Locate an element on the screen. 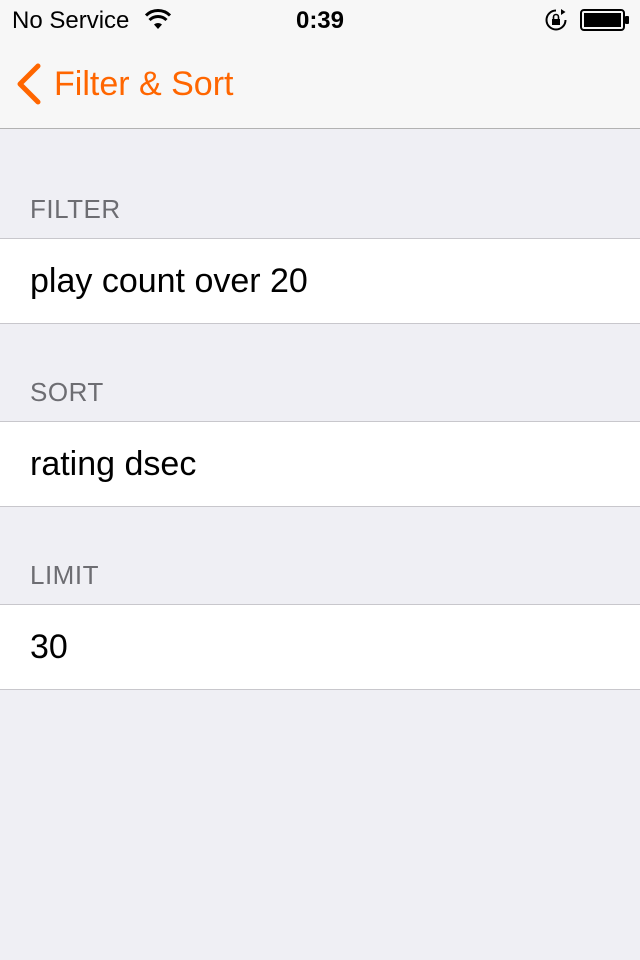 This screenshot has height=960, width=640. section-header-filter: FILTER is located at coordinates (75, 209).